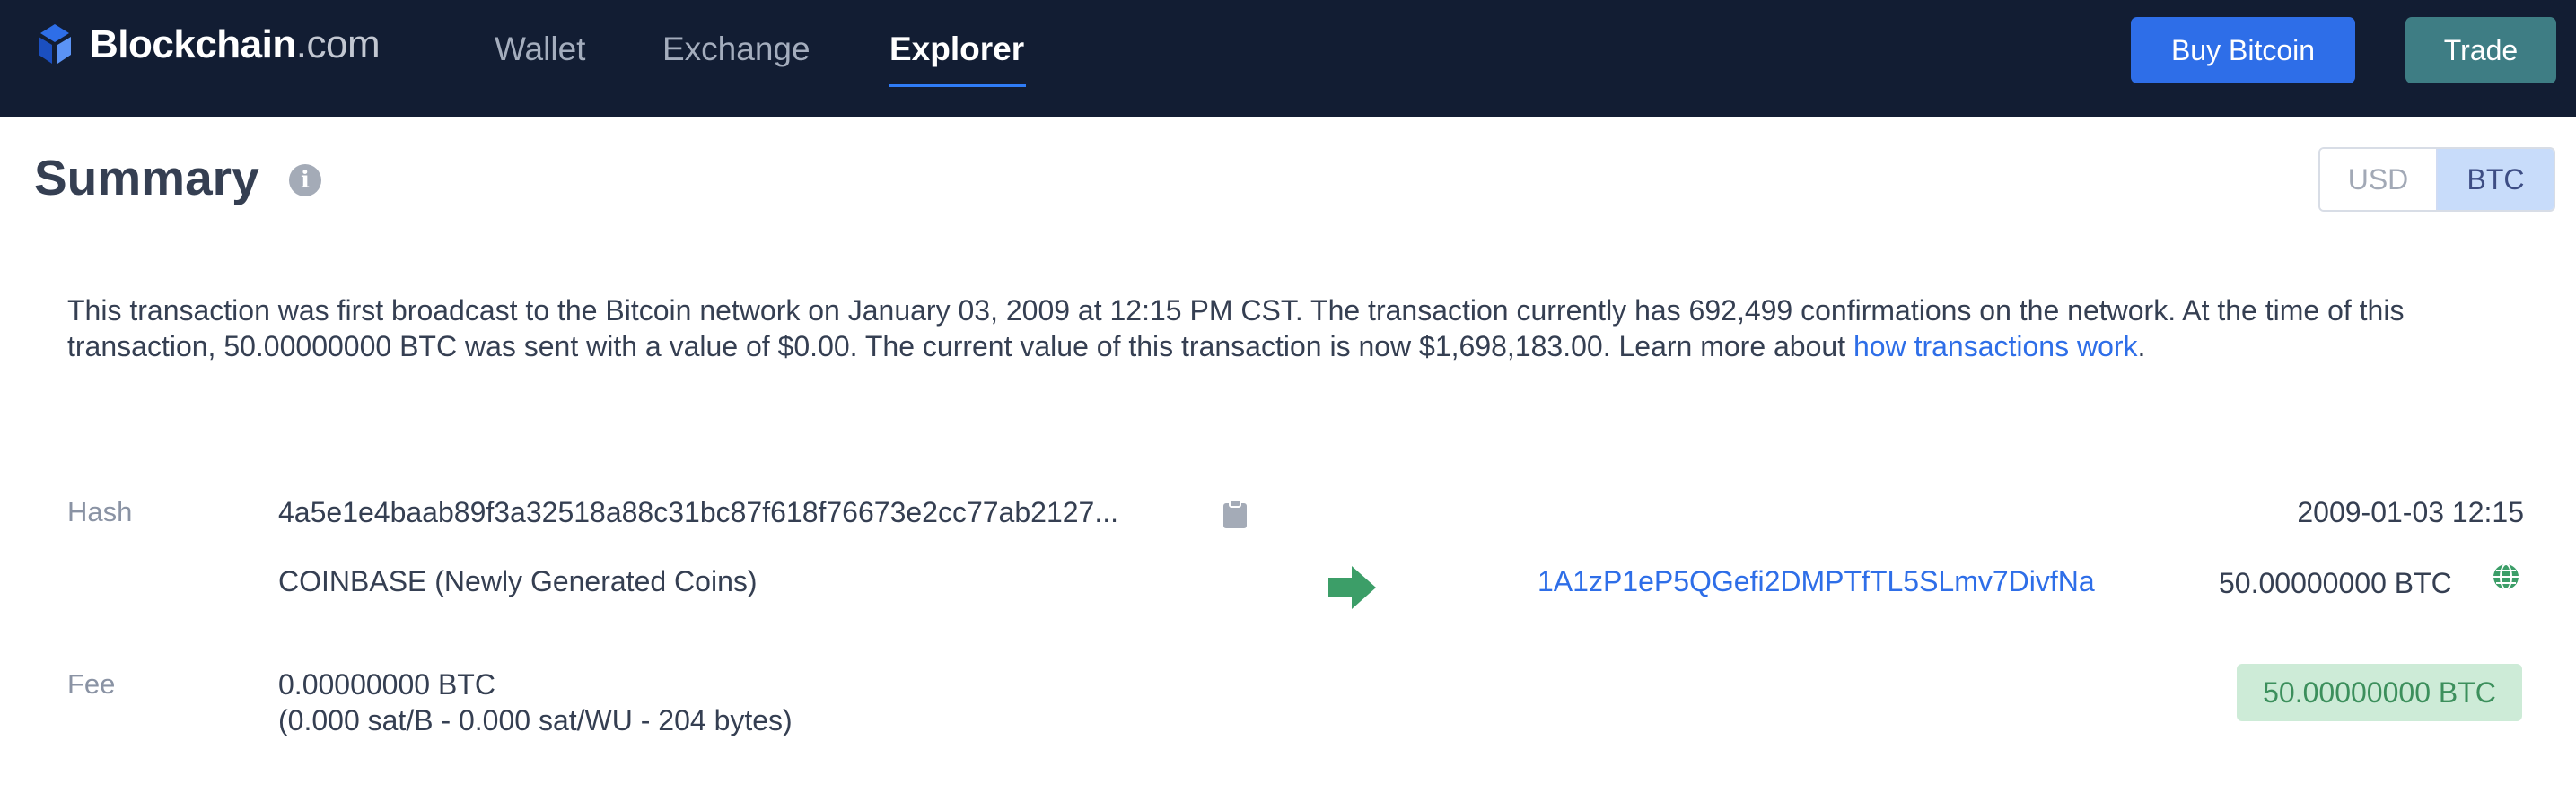 This screenshot has width=2576, height=793. What do you see at coordinates (2379, 179) in the screenshot?
I see `currency-option-usd: USD` at bounding box center [2379, 179].